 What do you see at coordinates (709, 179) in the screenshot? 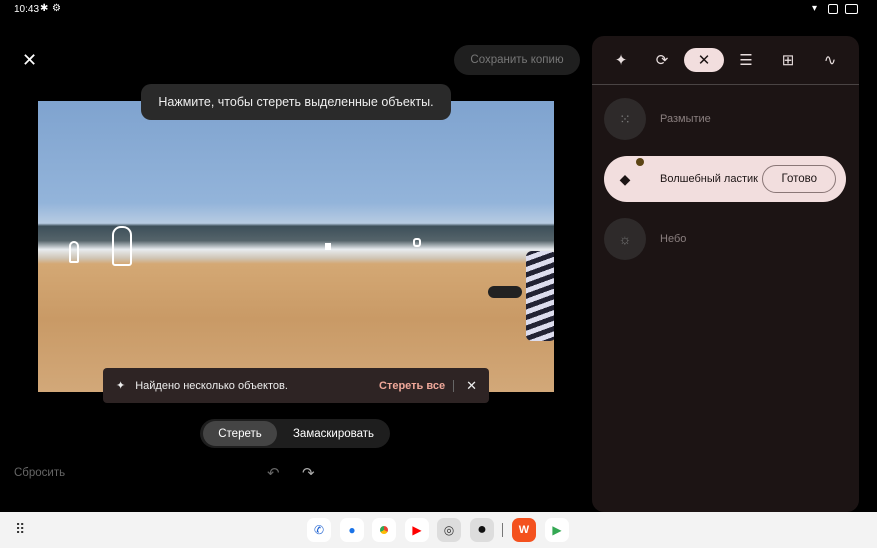
I see `tool-label: Волшебный ластик` at bounding box center [709, 179].